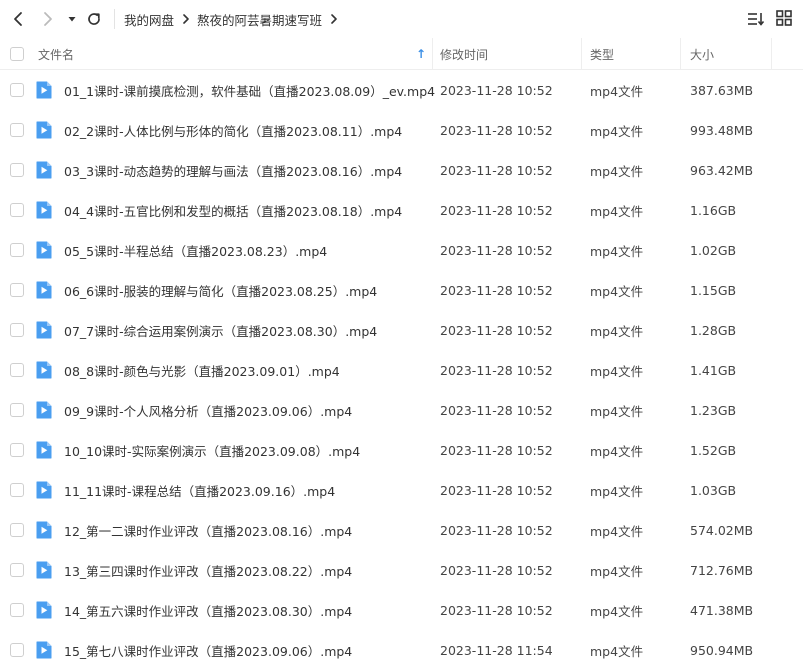 The image size is (803, 668). I want to click on file-name: 15_第七八课时作业评改（直播2023.09.06）.mp4, so click(249, 649).